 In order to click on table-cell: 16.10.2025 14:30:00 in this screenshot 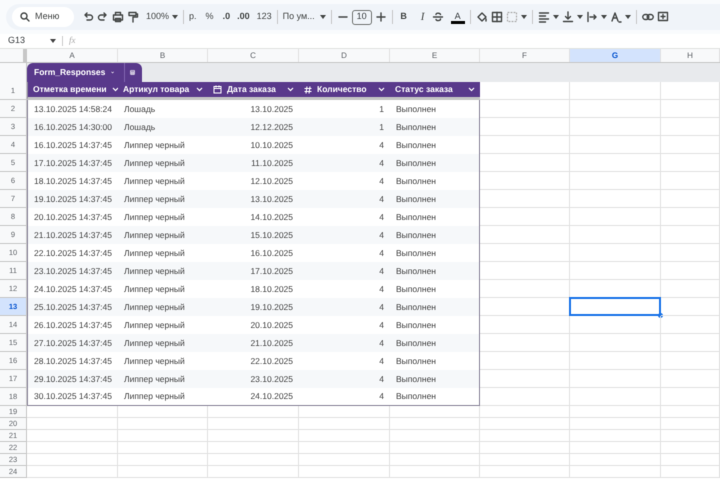, I will do `click(73, 127)`.